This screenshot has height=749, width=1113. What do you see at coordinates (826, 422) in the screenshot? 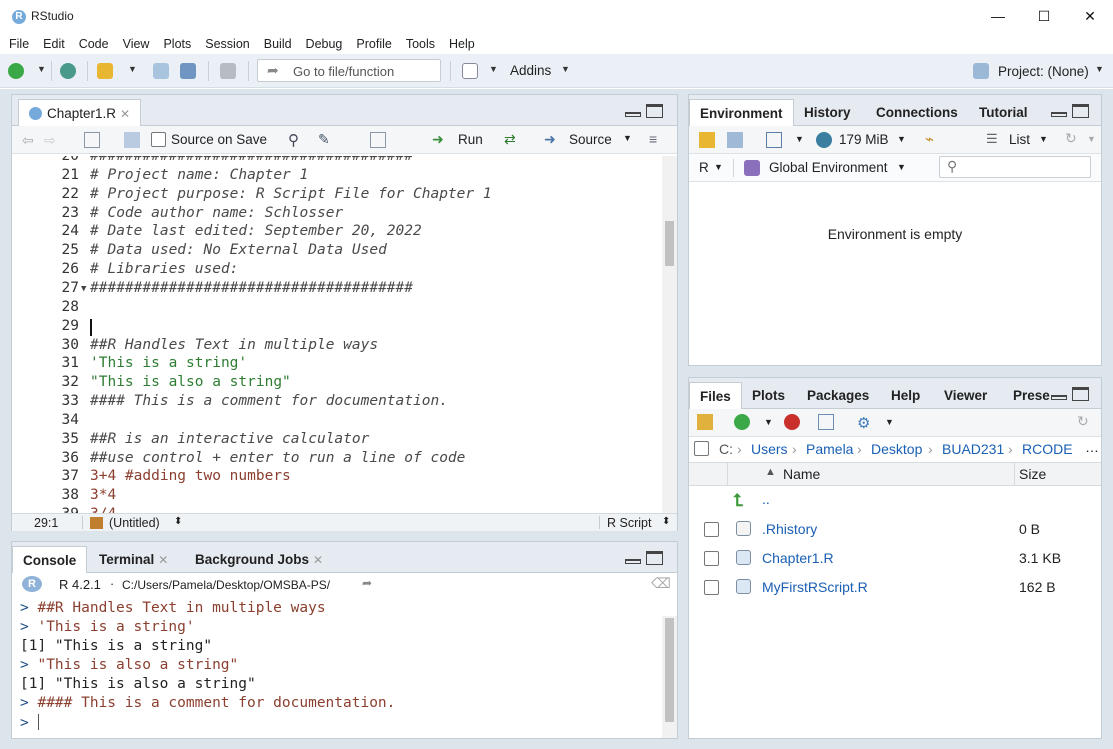
I see `rename-icon` at bounding box center [826, 422].